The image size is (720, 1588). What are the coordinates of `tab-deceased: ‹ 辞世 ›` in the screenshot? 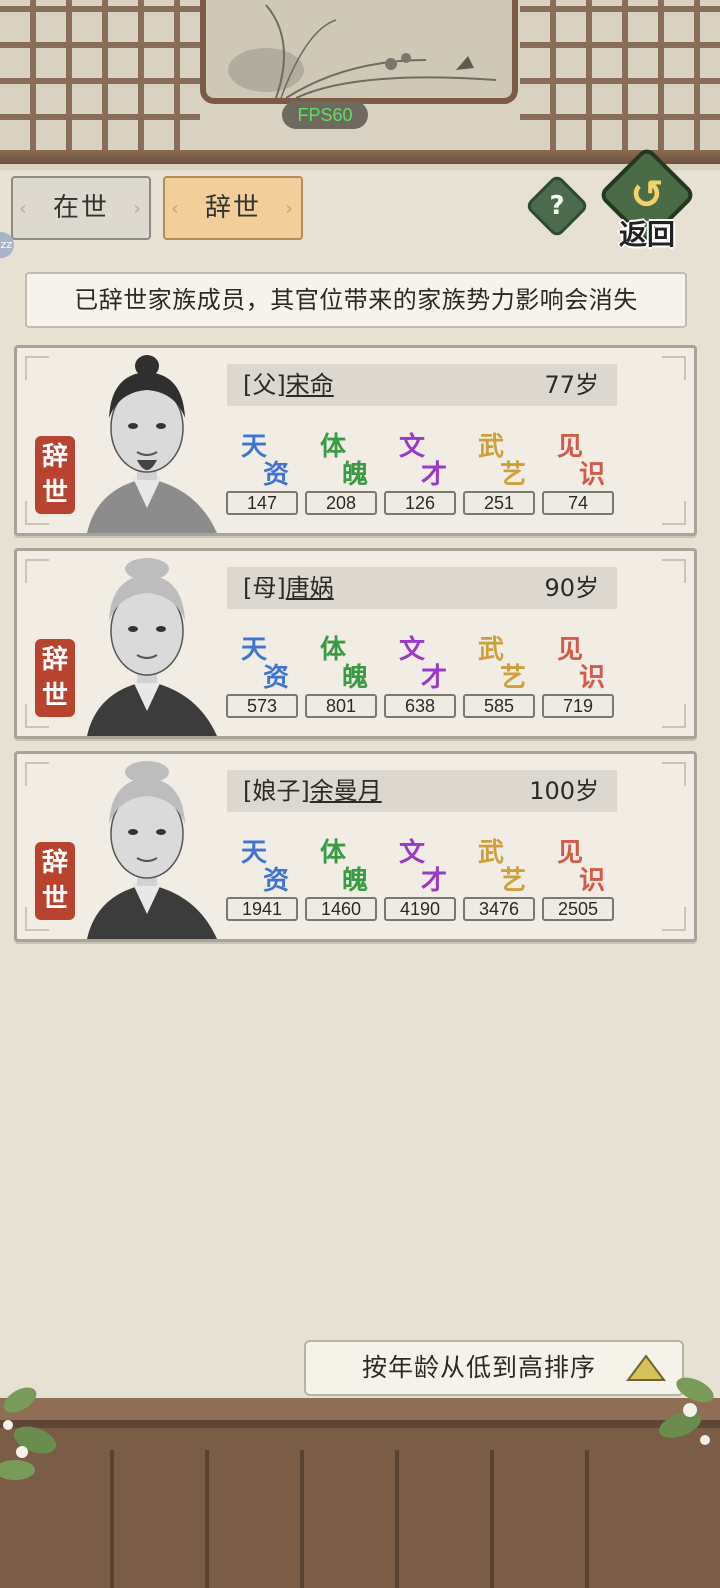 It's located at (233, 208).